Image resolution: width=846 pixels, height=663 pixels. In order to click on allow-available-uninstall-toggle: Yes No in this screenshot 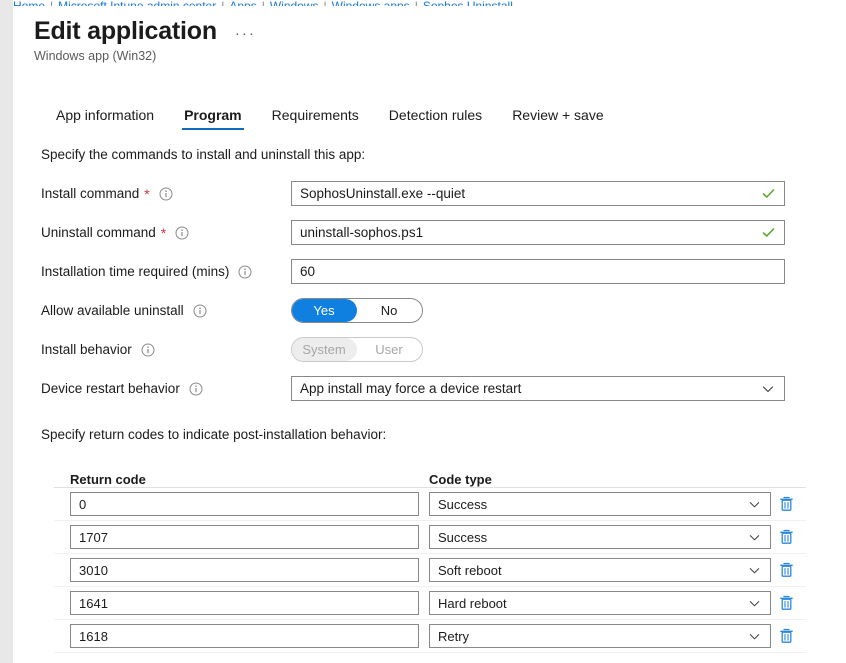, I will do `click(357, 310)`.